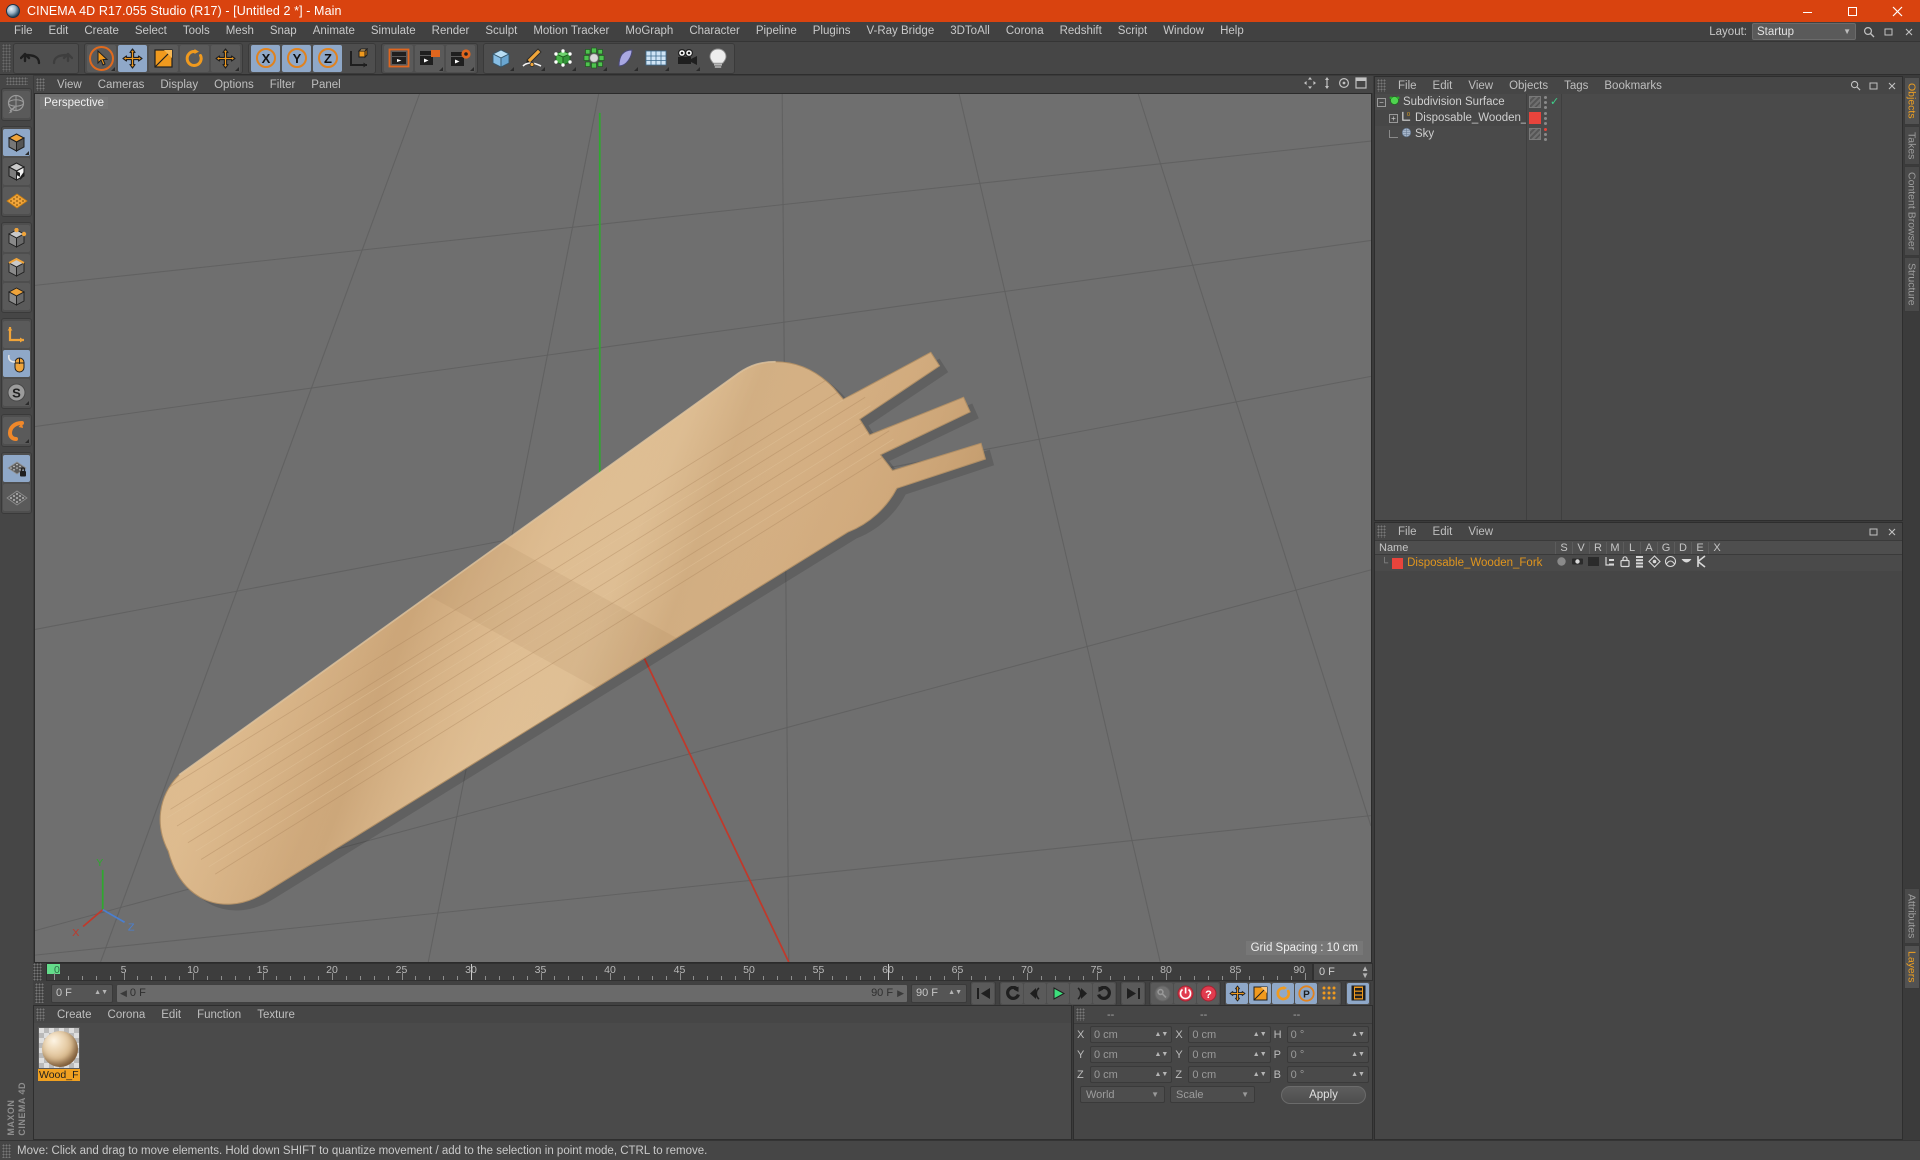 This screenshot has width=1920, height=1160. I want to click on tab-takes: Takes, so click(1911, 145).